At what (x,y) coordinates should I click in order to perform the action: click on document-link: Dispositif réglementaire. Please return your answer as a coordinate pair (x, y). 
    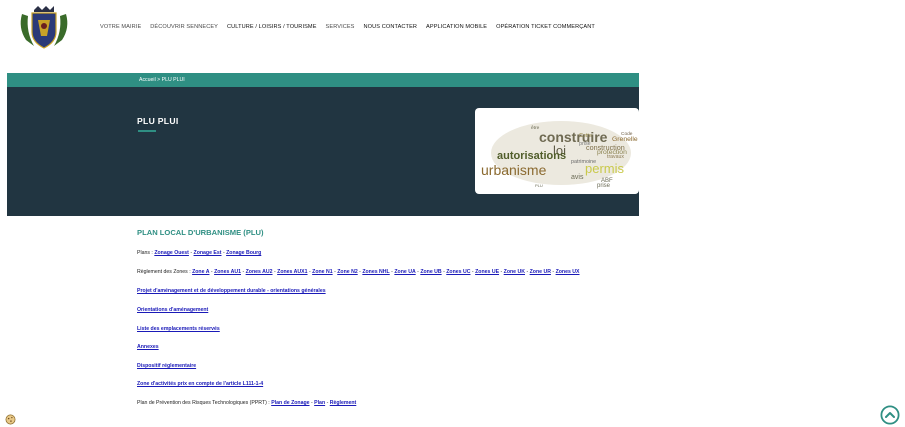
    Looking at the image, I should click on (166, 366).